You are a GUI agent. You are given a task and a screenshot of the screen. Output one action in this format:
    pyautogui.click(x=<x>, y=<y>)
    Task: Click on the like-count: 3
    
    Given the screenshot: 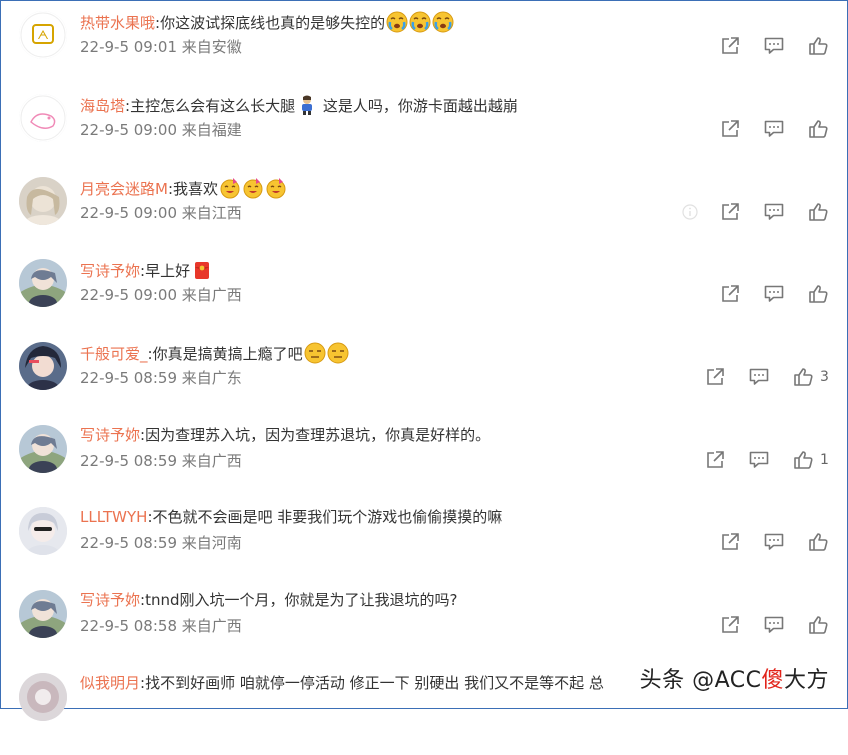 What is the action you would take?
    pyautogui.click(x=824, y=377)
    